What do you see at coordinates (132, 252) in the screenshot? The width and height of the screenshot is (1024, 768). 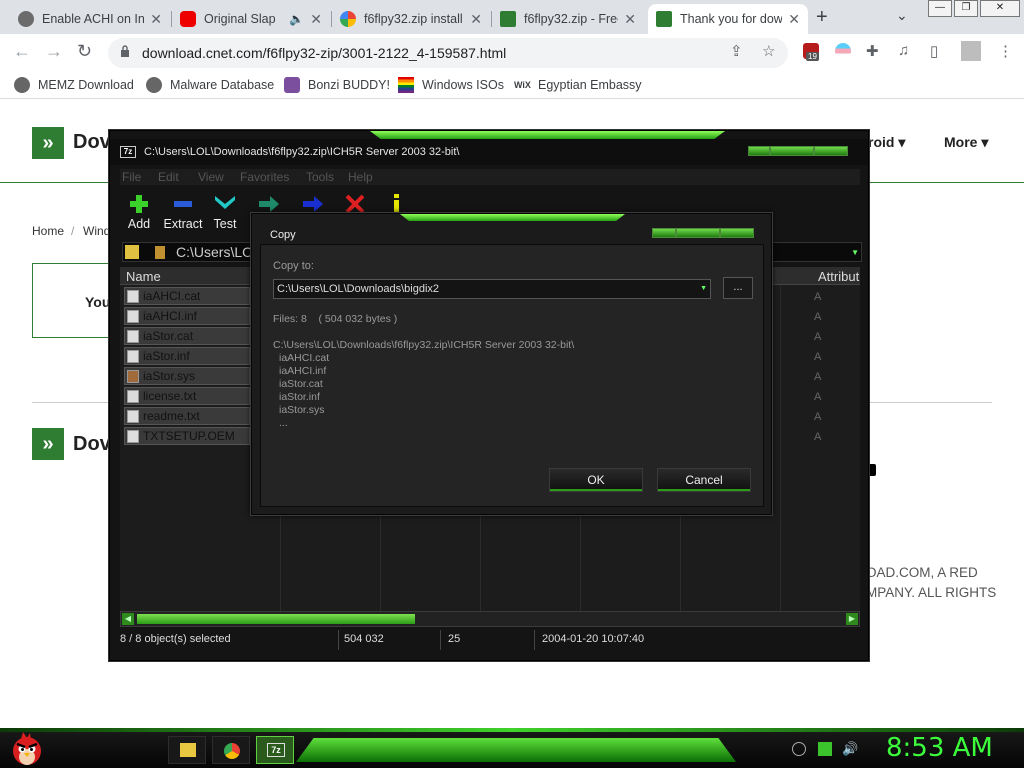 I see `folder-up-icon` at bounding box center [132, 252].